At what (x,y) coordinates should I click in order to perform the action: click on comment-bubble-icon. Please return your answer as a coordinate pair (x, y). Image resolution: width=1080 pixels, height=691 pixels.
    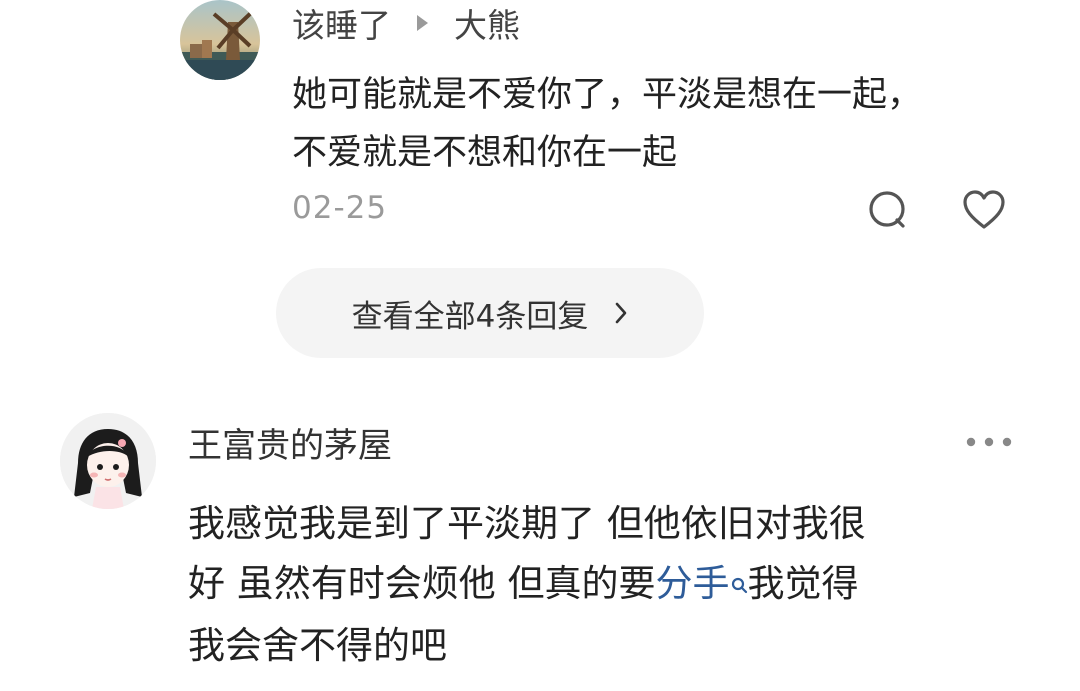
    Looking at the image, I should click on (887, 209).